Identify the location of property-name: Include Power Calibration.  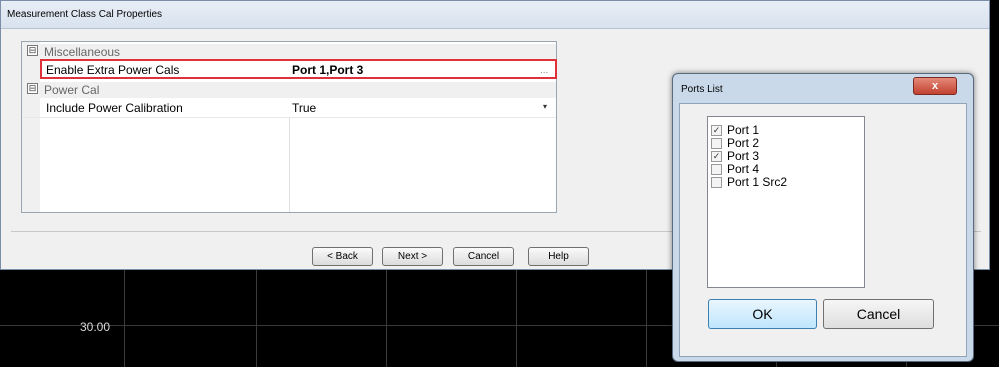
(114, 108).